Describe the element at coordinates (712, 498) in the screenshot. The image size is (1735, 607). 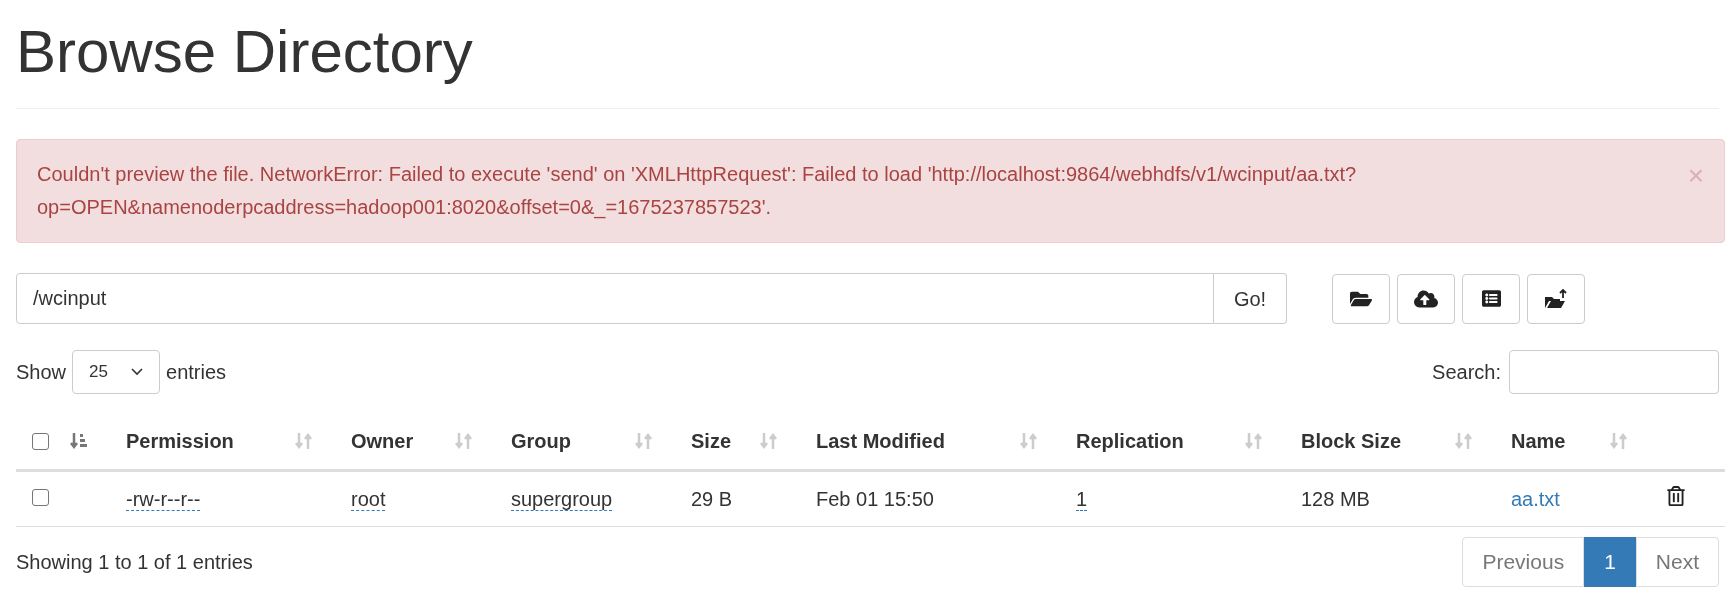
I see `table-cell: 29 B` at that location.